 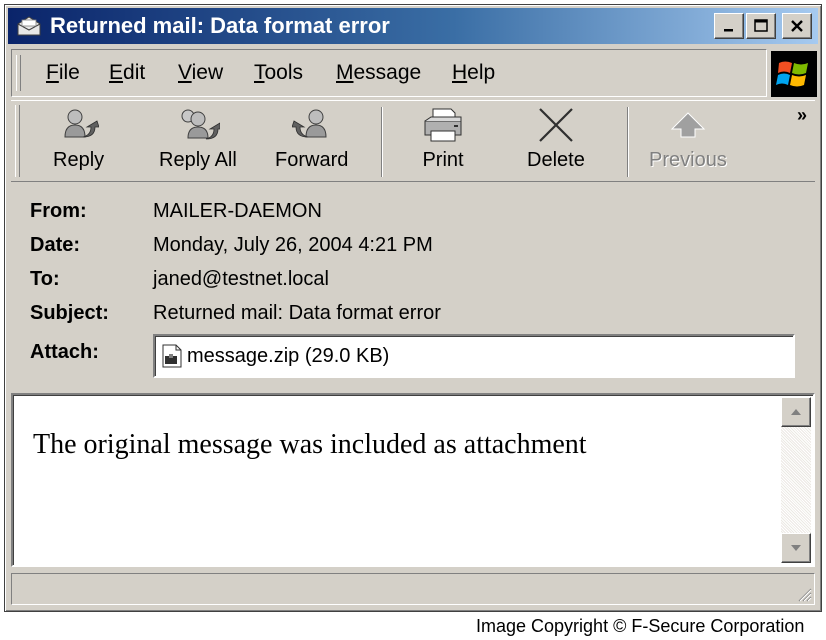 What do you see at coordinates (220, 25) in the screenshot?
I see `window-title: Returned mail: Data format error` at bounding box center [220, 25].